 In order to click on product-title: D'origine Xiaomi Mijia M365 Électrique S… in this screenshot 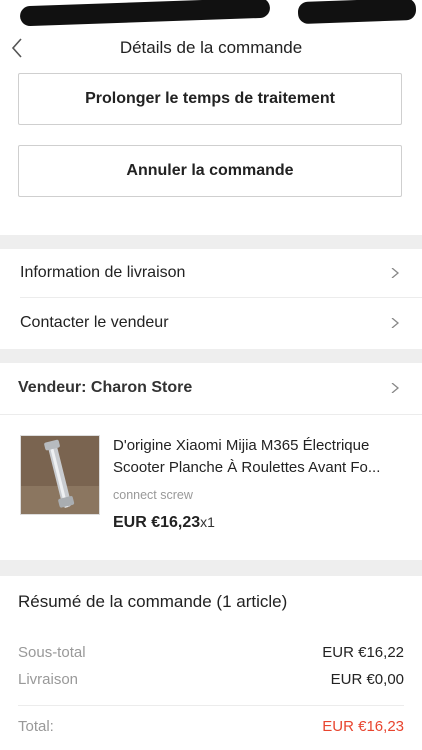, I will do `click(260, 457)`.